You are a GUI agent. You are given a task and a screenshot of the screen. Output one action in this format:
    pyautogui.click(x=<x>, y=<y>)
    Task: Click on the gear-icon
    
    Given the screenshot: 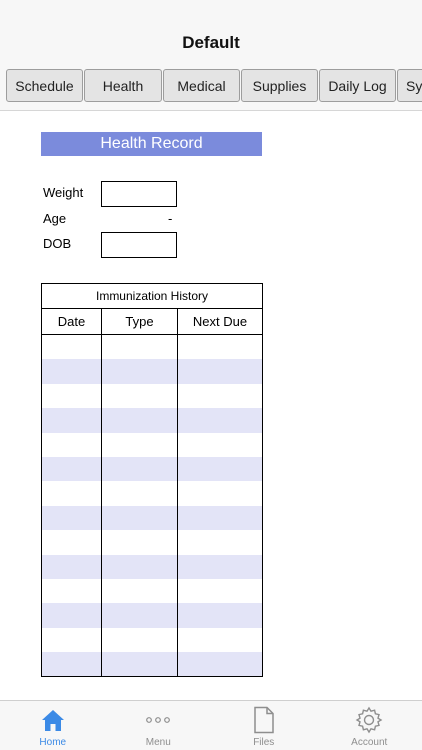 What is the action you would take?
    pyautogui.click(x=369, y=720)
    